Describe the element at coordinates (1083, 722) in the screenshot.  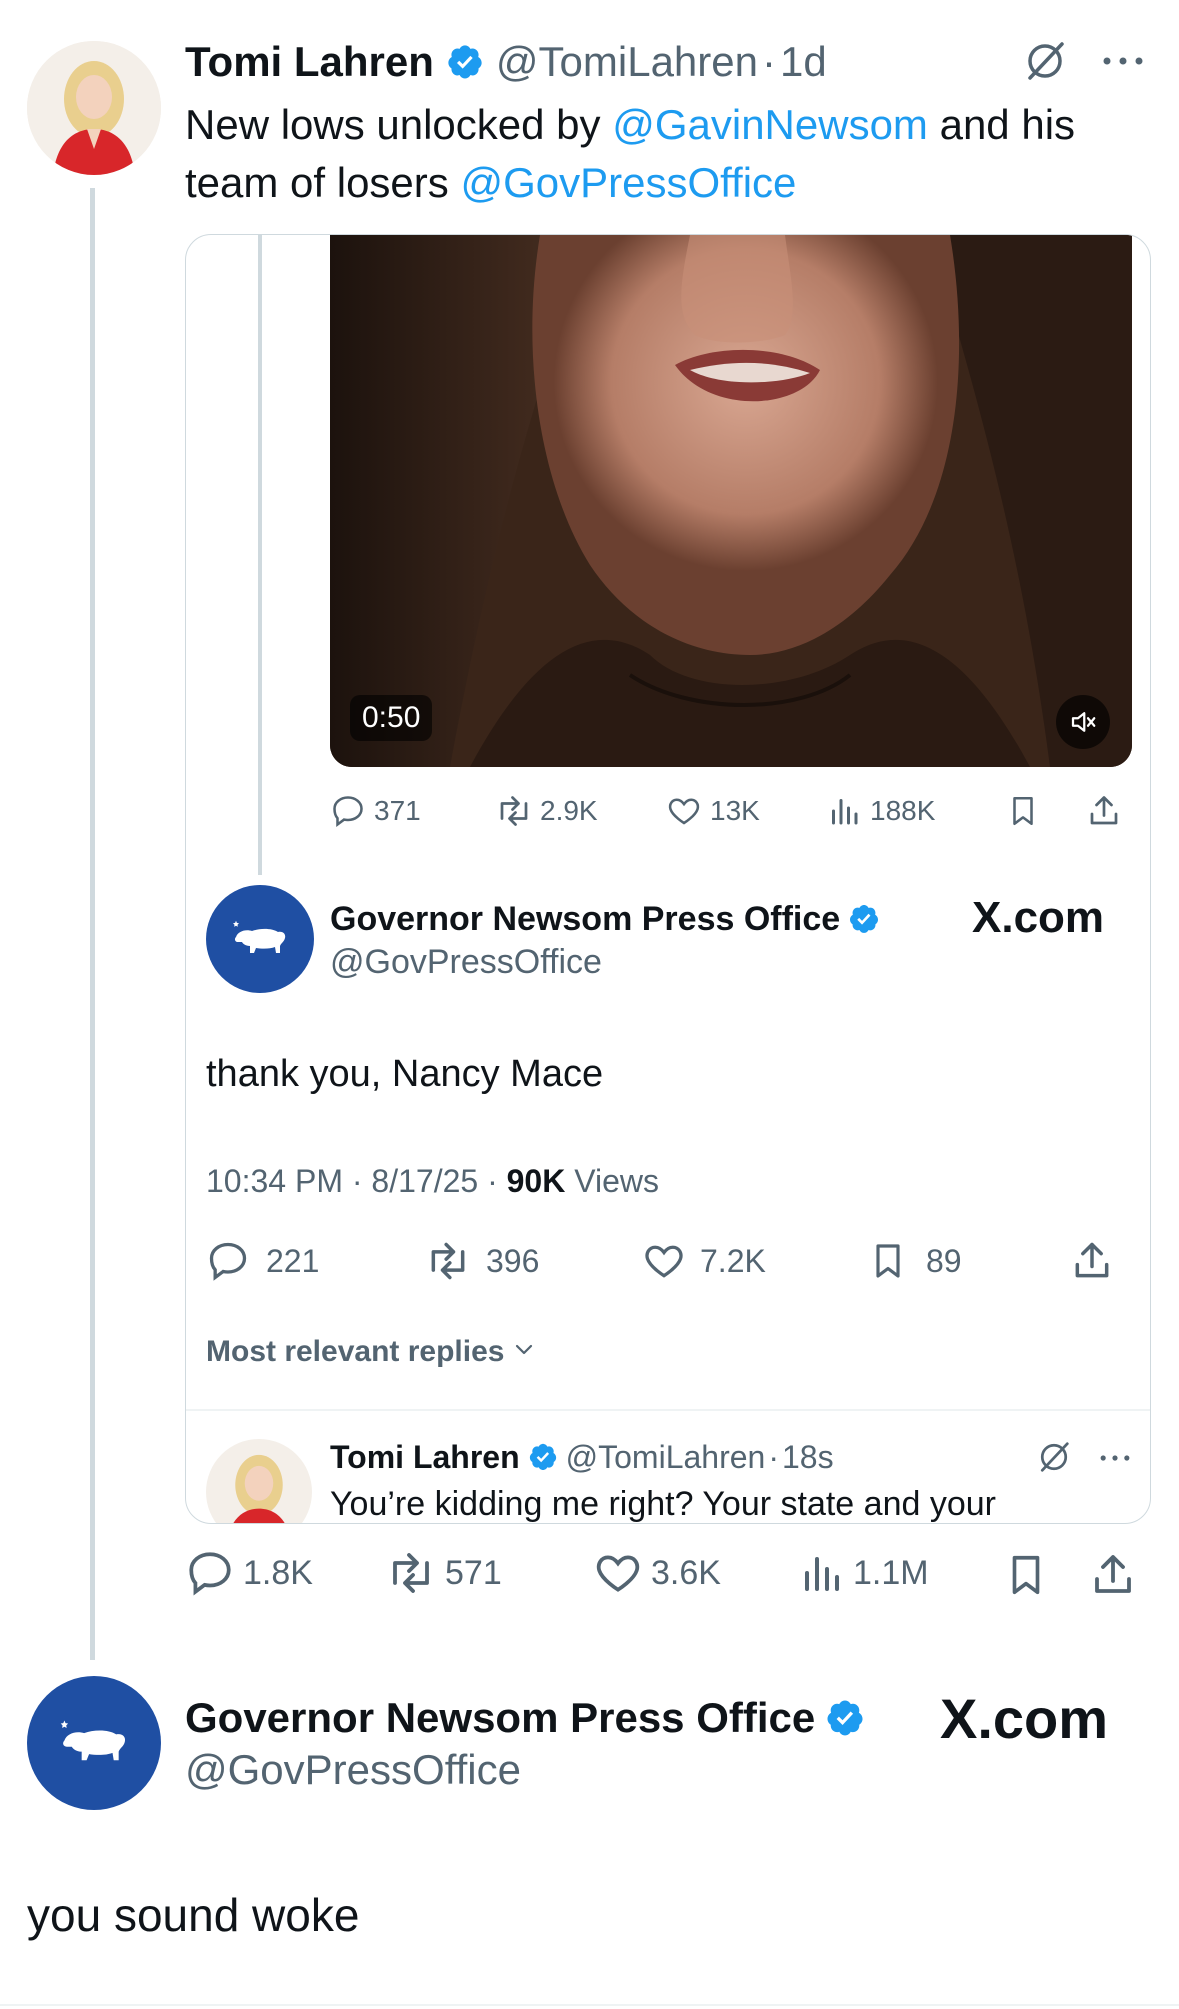
I see `muted-speaker-icon` at that location.